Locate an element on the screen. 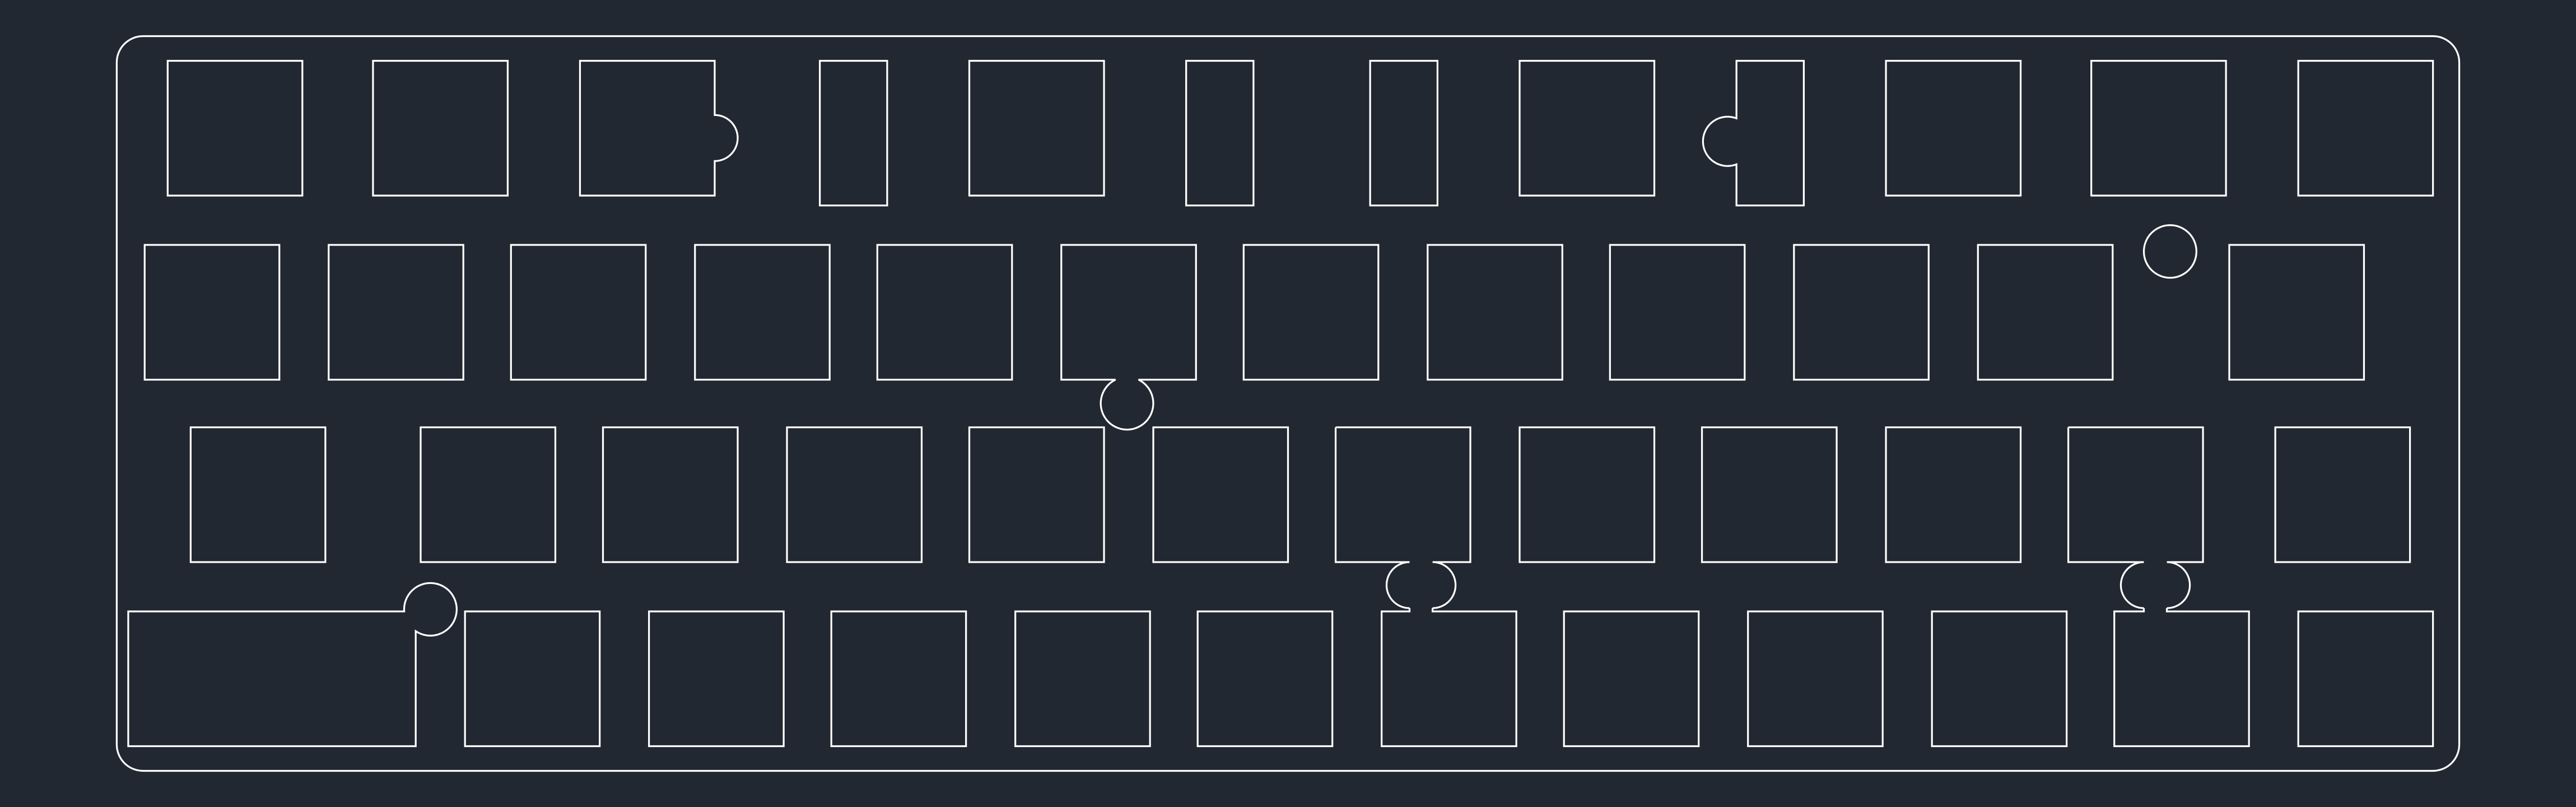  wide-key-cutout-with-stabilizer is located at coordinates (292, 665).